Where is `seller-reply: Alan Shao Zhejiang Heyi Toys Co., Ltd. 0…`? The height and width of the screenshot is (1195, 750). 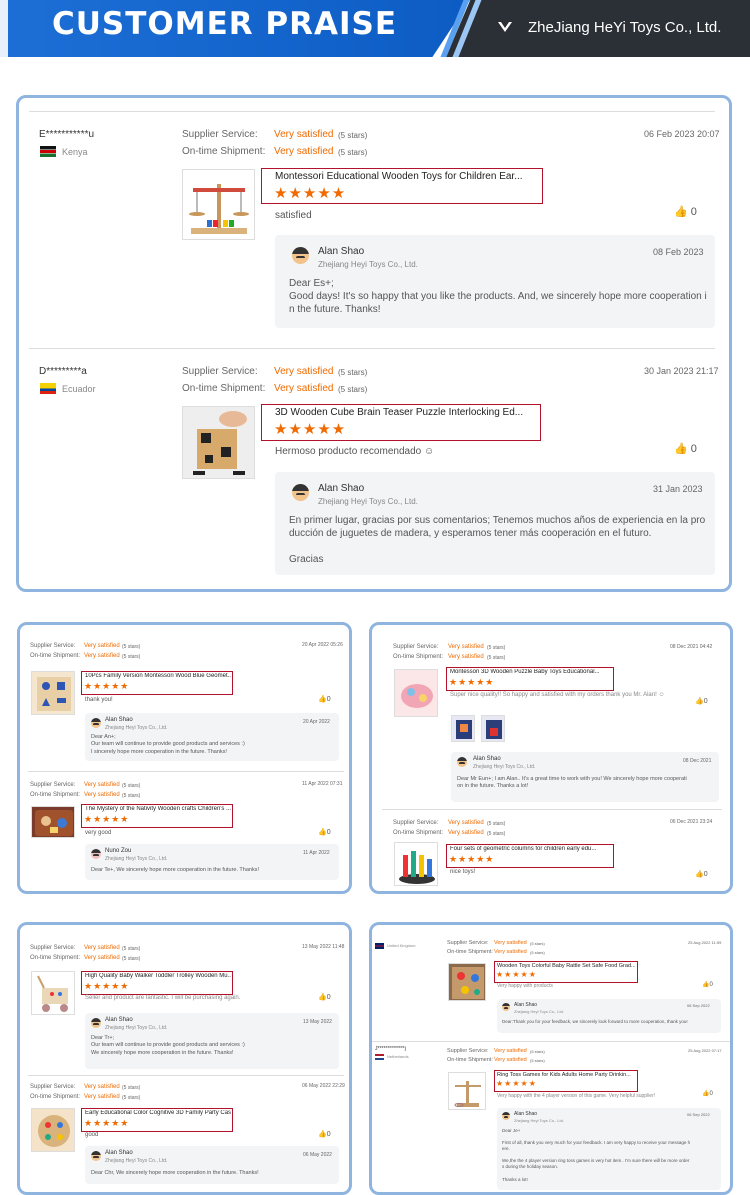
seller-reply: Alan Shao Zhejiang Heyi Toys Co., Ltd. 0… is located at coordinates (585, 777).